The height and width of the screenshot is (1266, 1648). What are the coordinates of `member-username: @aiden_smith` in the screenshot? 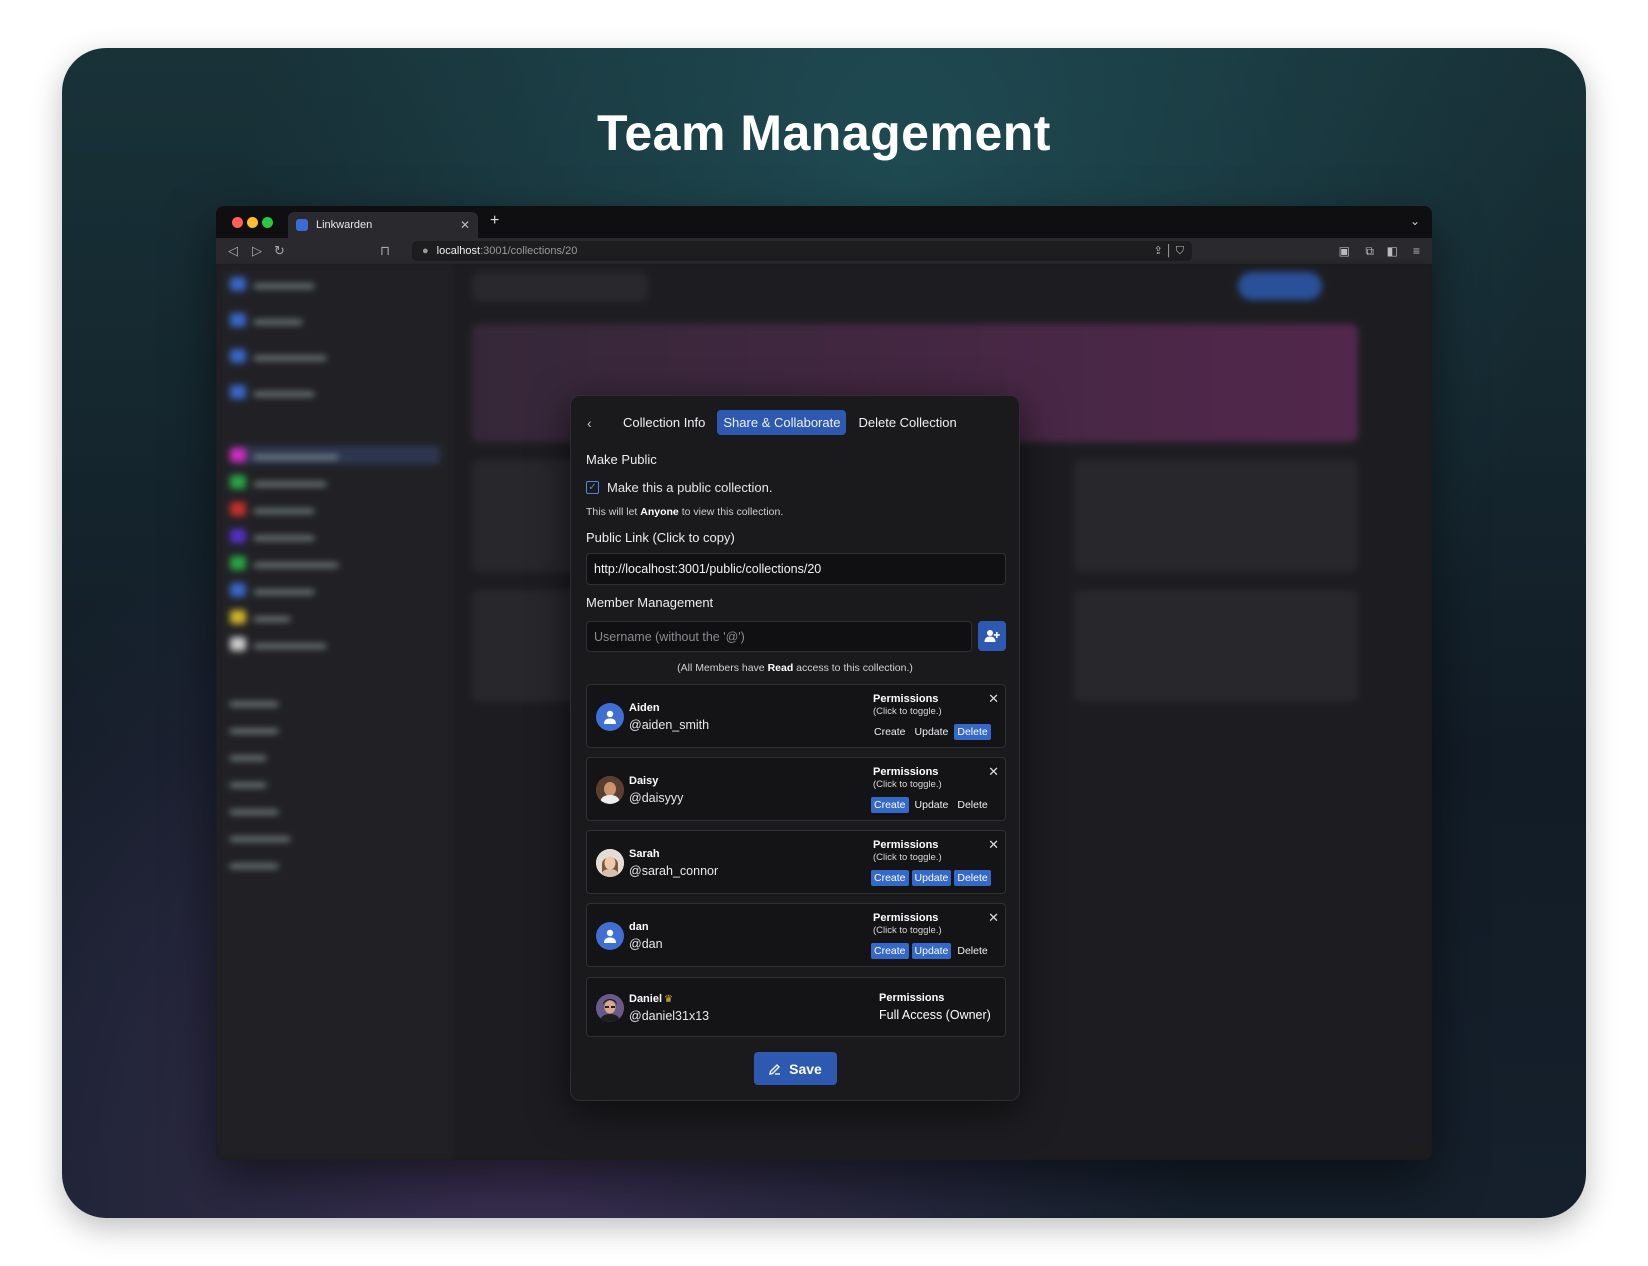 It's located at (669, 725).